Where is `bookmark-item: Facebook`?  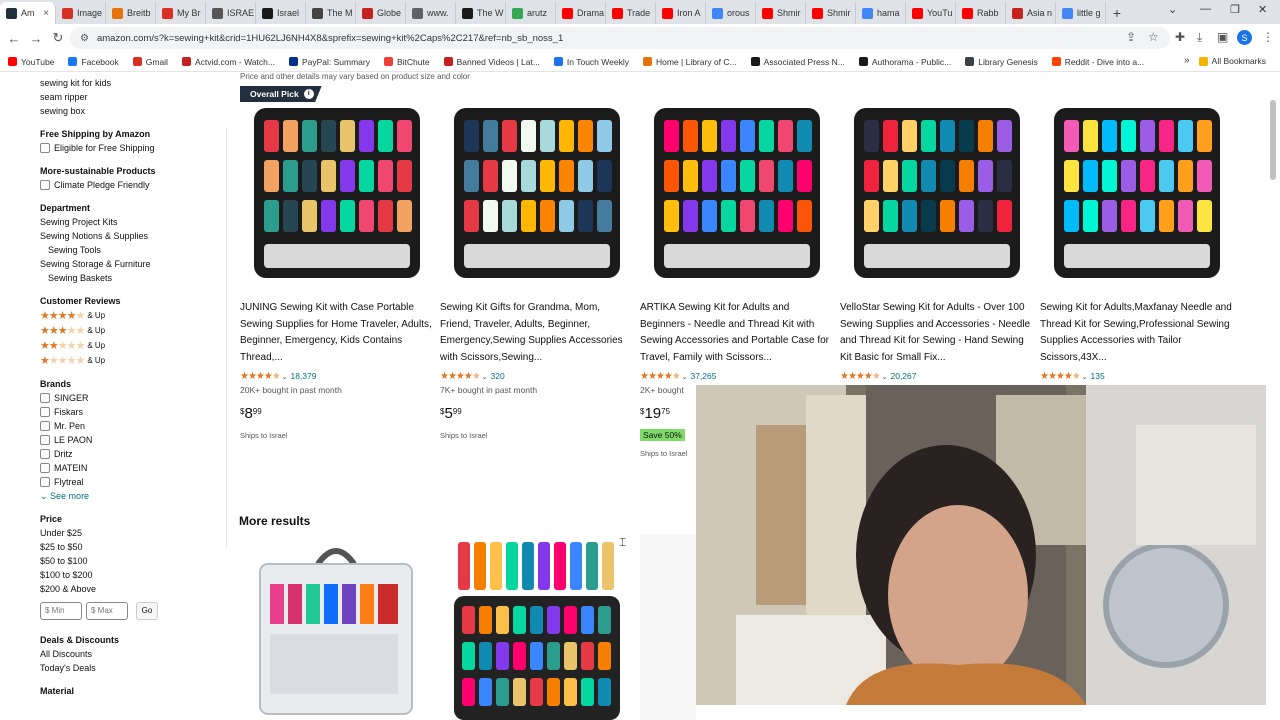 bookmark-item: Facebook is located at coordinates (93, 62).